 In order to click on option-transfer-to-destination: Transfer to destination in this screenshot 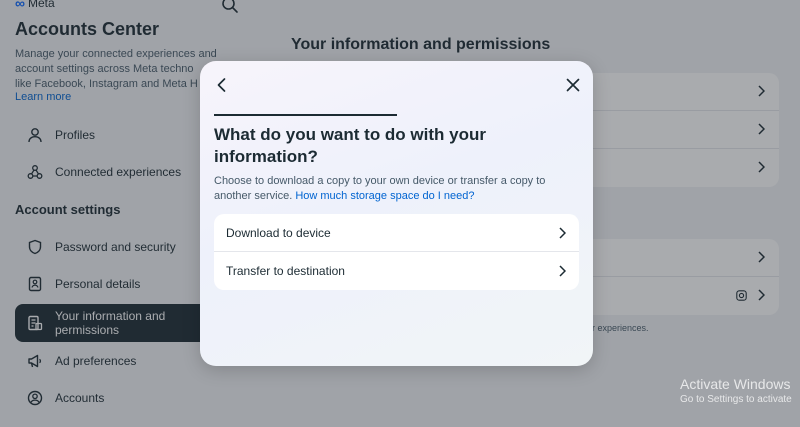, I will do `click(396, 271)`.